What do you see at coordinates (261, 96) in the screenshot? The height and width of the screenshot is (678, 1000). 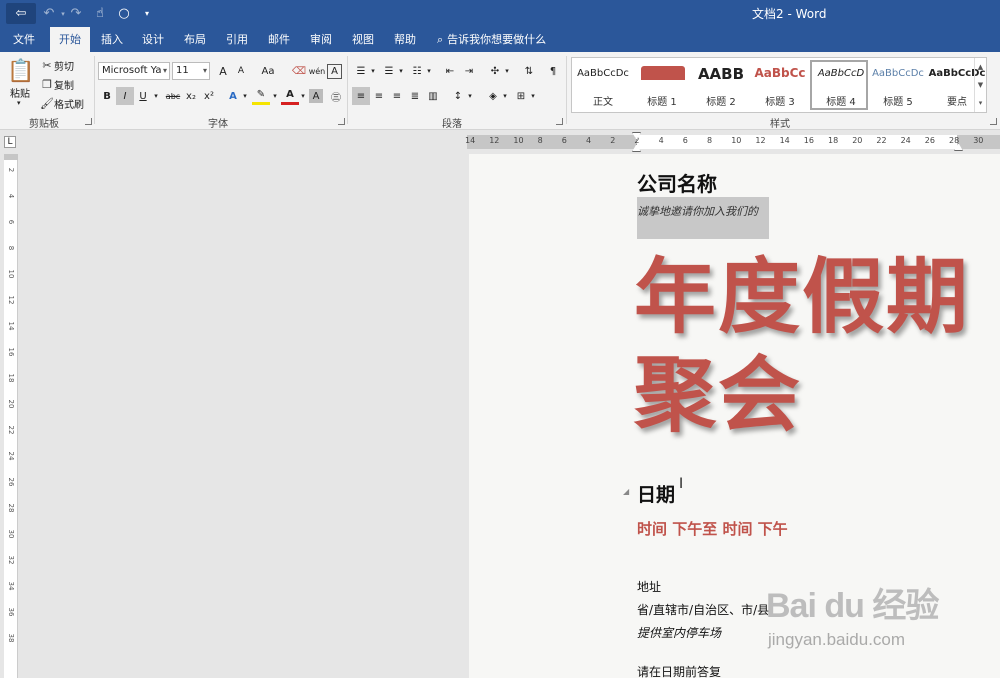 I see `highlight-icon: ✎` at bounding box center [261, 96].